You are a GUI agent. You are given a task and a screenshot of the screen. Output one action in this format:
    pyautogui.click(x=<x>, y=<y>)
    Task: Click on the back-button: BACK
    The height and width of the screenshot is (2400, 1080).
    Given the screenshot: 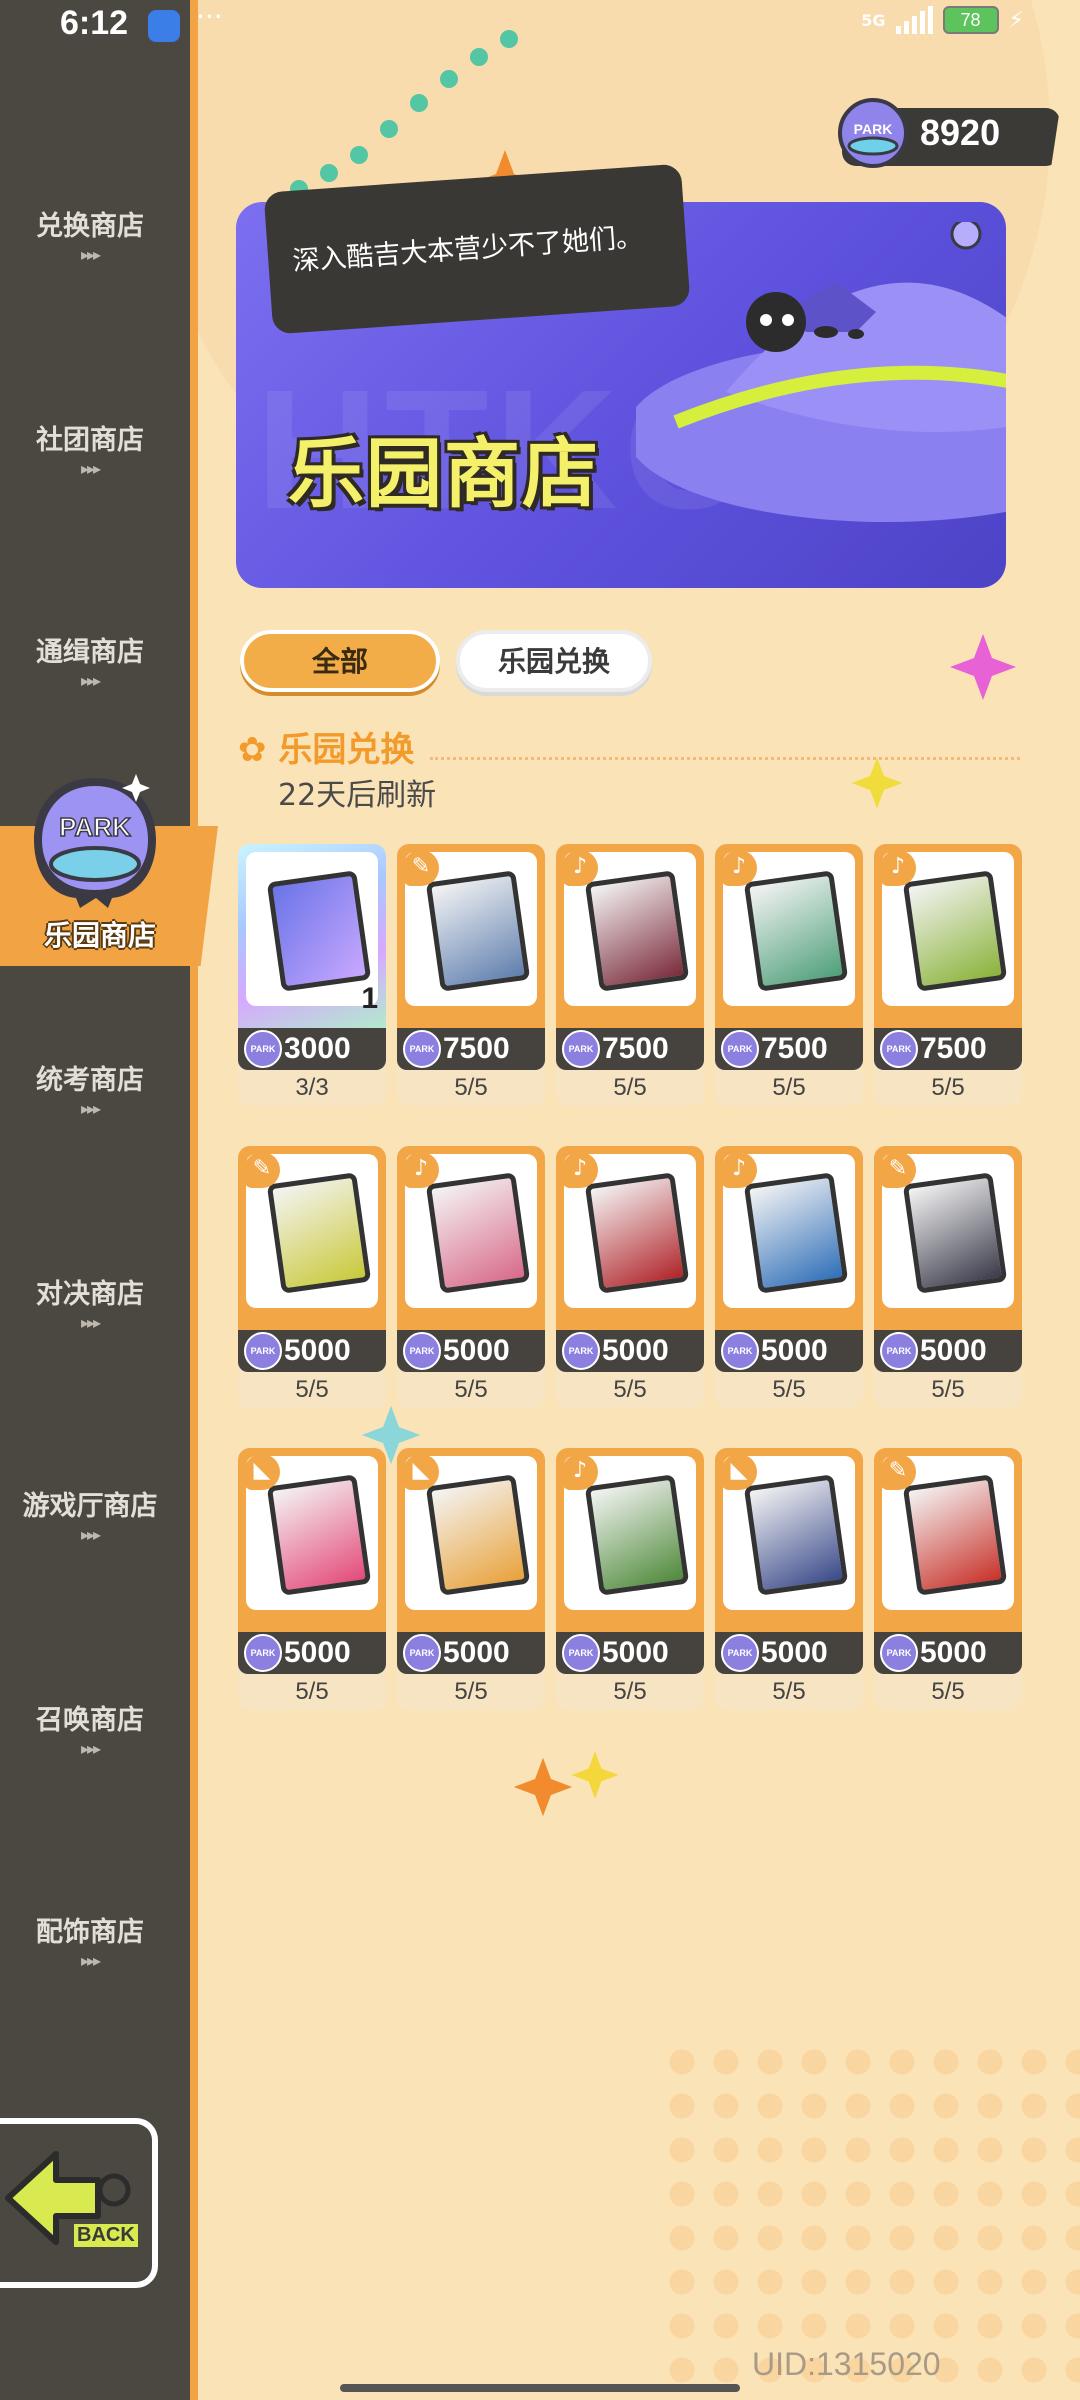 What is the action you would take?
    pyautogui.click(x=79, y=2203)
    